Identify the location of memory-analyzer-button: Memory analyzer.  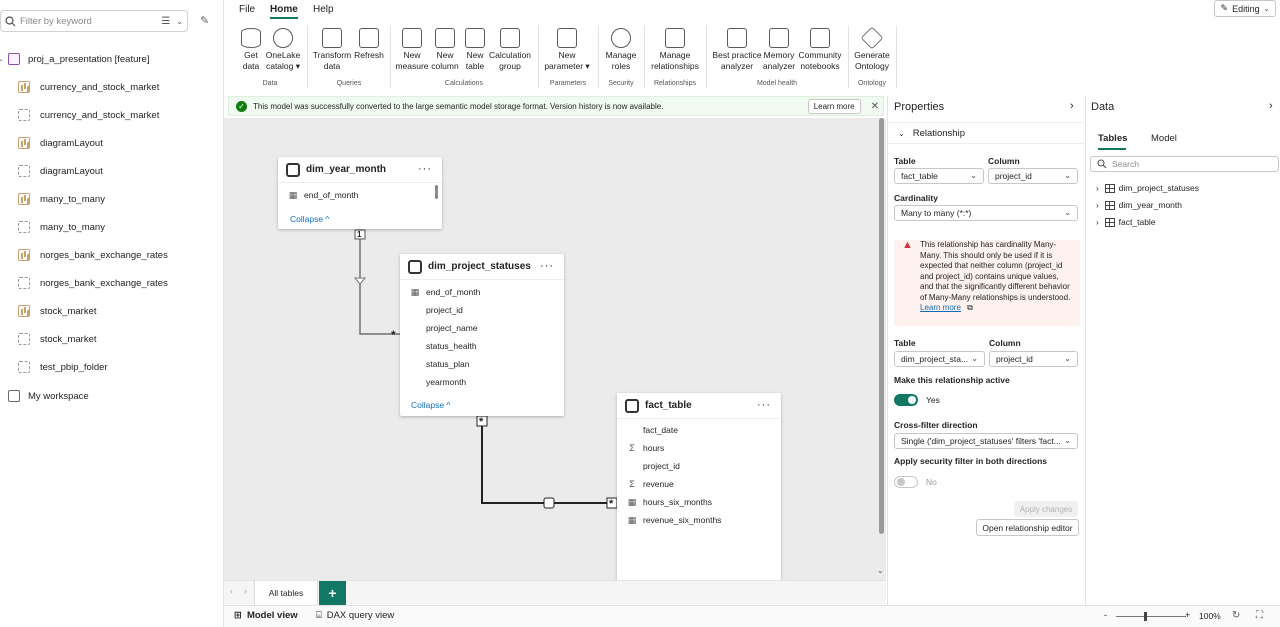
(779, 50).